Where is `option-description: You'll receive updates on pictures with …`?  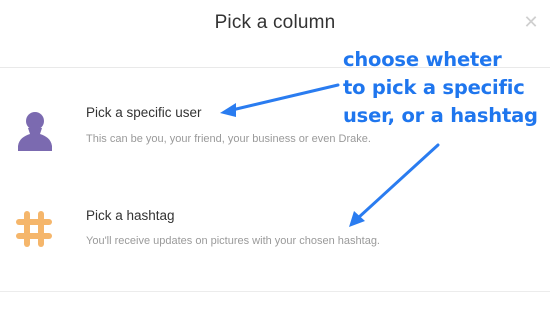
option-description: You'll receive updates on pictures with … is located at coordinates (233, 241).